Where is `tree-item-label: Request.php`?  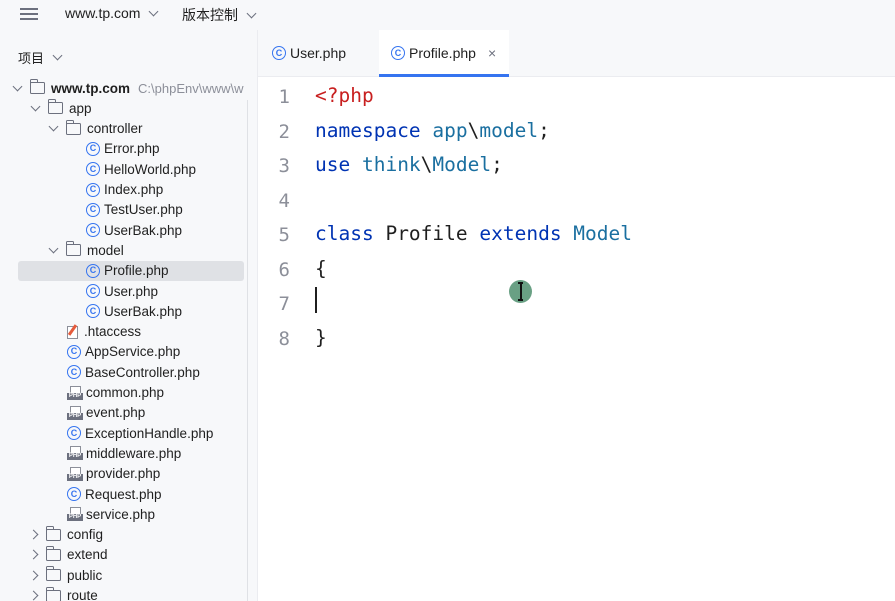
tree-item-label: Request.php is located at coordinates (123, 494).